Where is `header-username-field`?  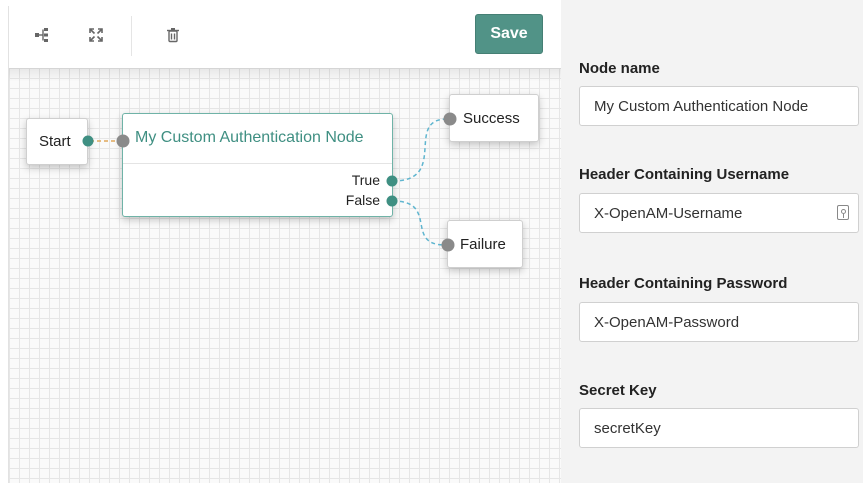
header-username-field is located at coordinates (719, 213).